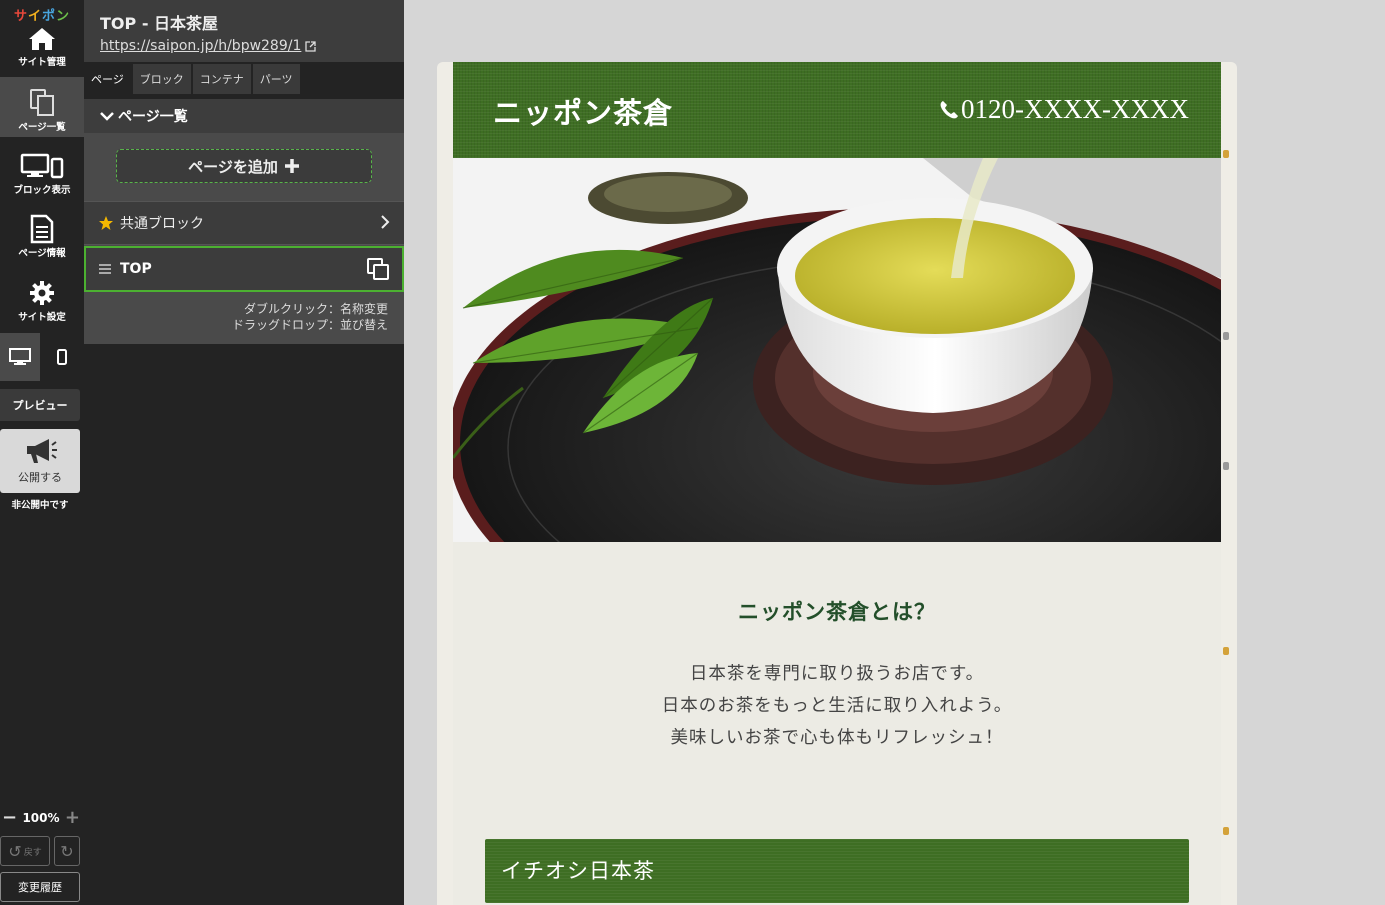 This screenshot has width=1385, height=905. Describe the element at coordinates (949, 109) in the screenshot. I see `phone-icon` at that location.